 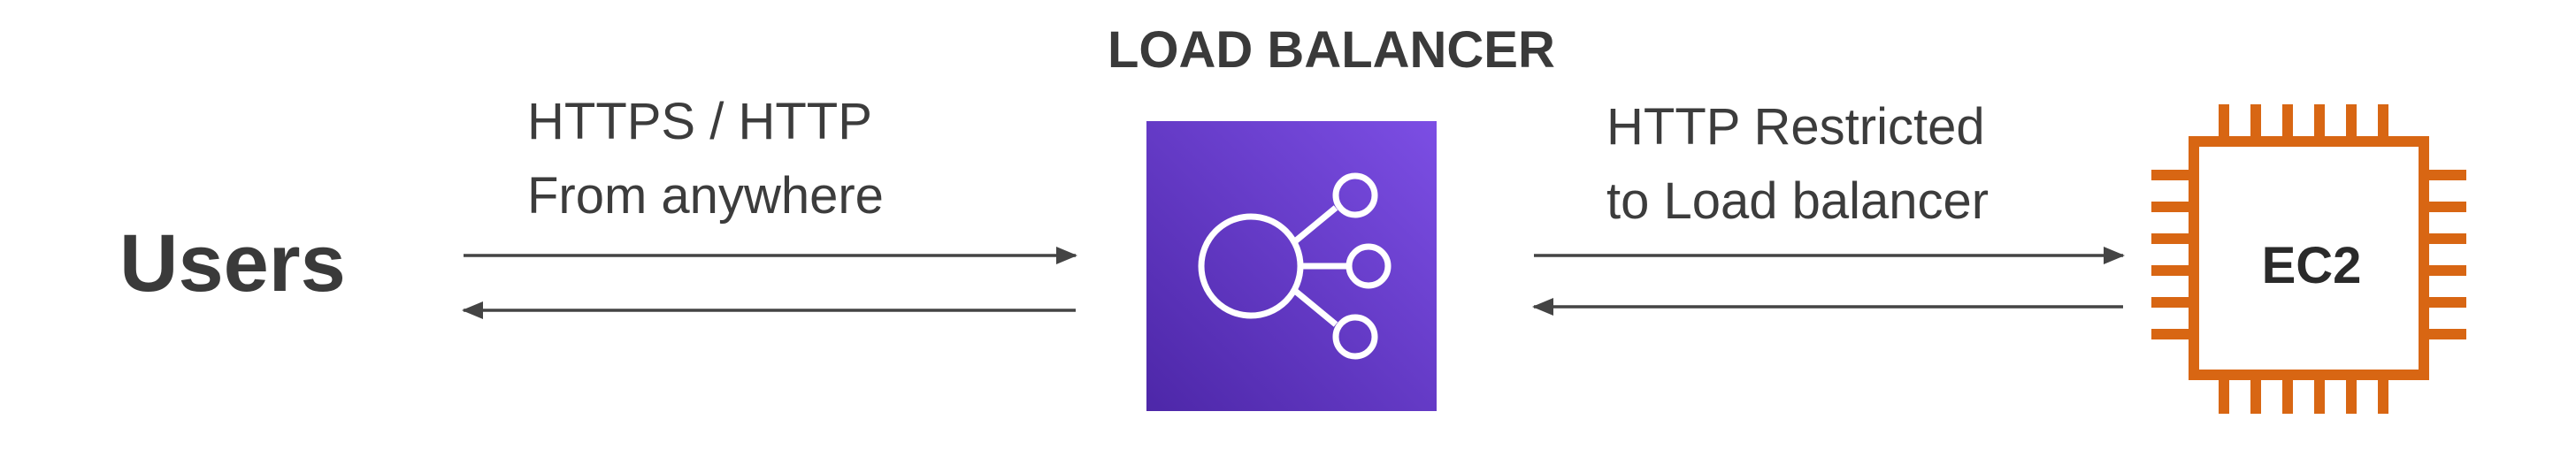 I want to click on load-balancer-node, so click(x=1291, y=266).